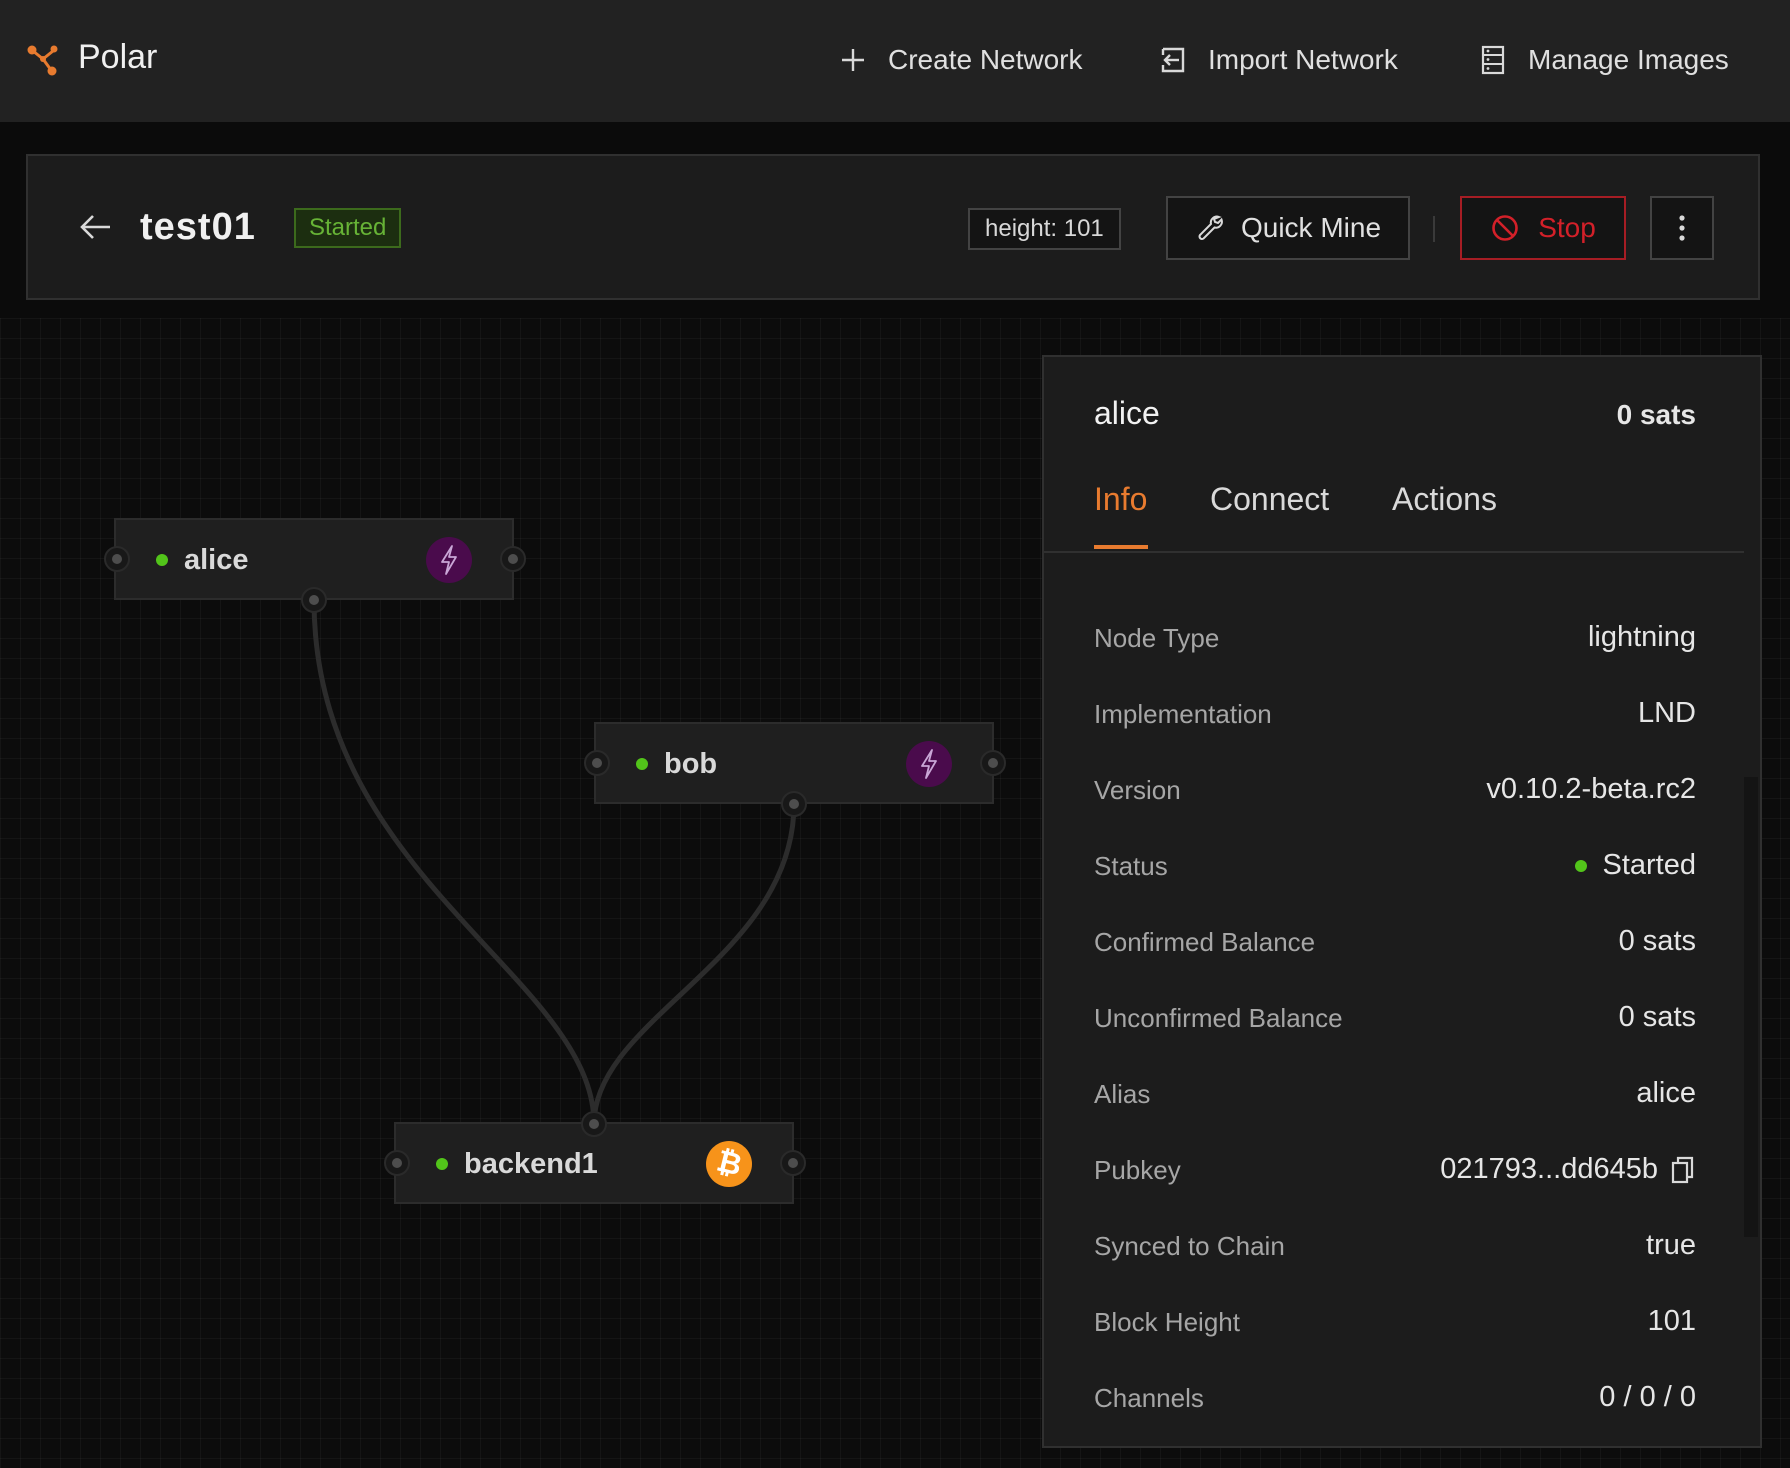 The width and height of the screenshot is (1790, 1468). What do you see at coordinates (594, 1124) in the screenshot?
I see `backend1-port-top` at bounding box center [594, 1124].